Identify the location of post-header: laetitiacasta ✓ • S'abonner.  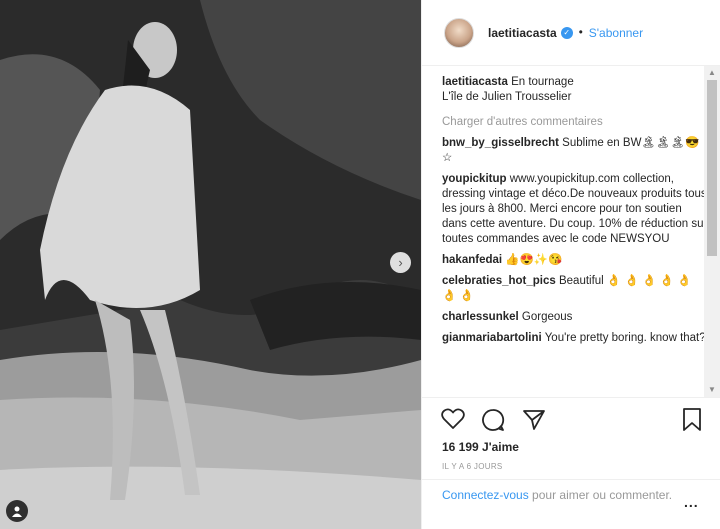
(571, 33).